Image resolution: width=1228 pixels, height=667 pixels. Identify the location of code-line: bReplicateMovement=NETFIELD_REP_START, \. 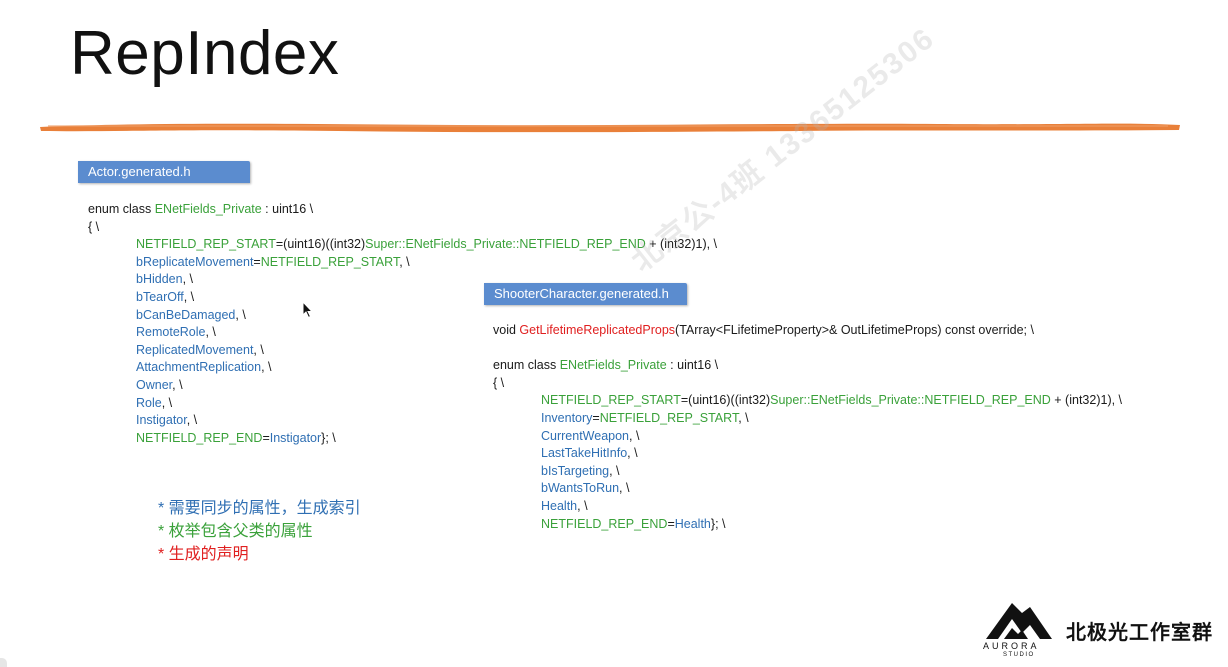
(402, 263).